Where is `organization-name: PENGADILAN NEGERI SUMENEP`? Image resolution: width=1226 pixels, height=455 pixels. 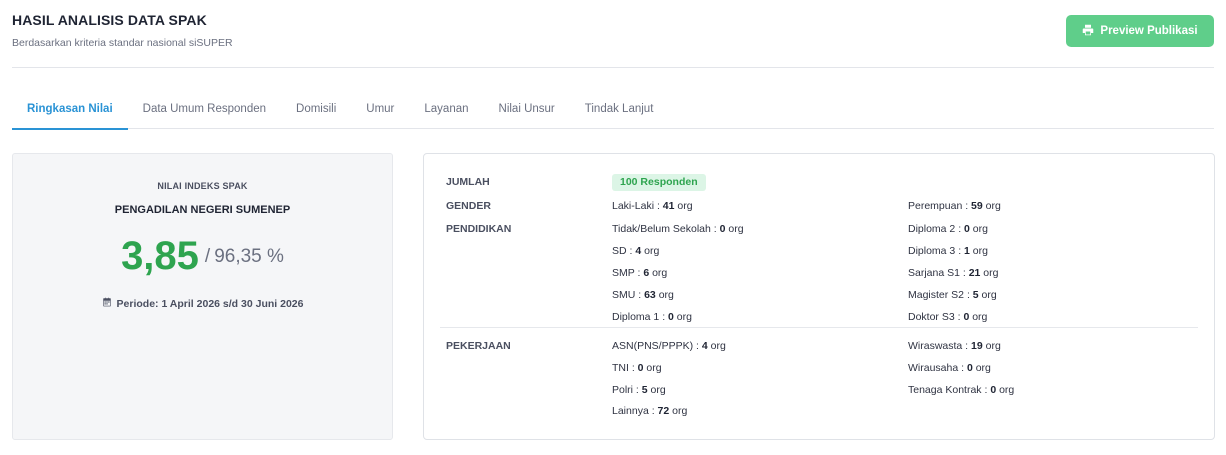 organization-name: PENGADILAN NEGERI SUMENEP is located at coordinates (202, 210).